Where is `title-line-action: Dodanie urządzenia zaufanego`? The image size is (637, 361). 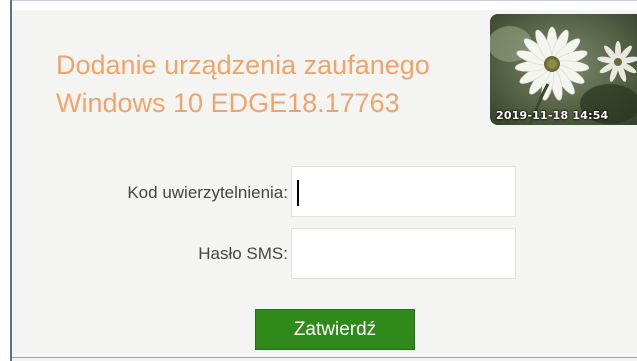 title-line-action: Dodanie urządzenia zaufanego is located at coordinates (243, 65).